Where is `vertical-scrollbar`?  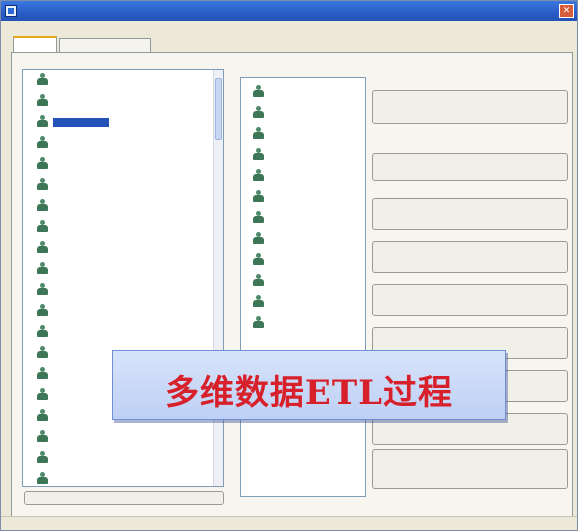
vertical-scrollbar is located at coordinates (218, 278).